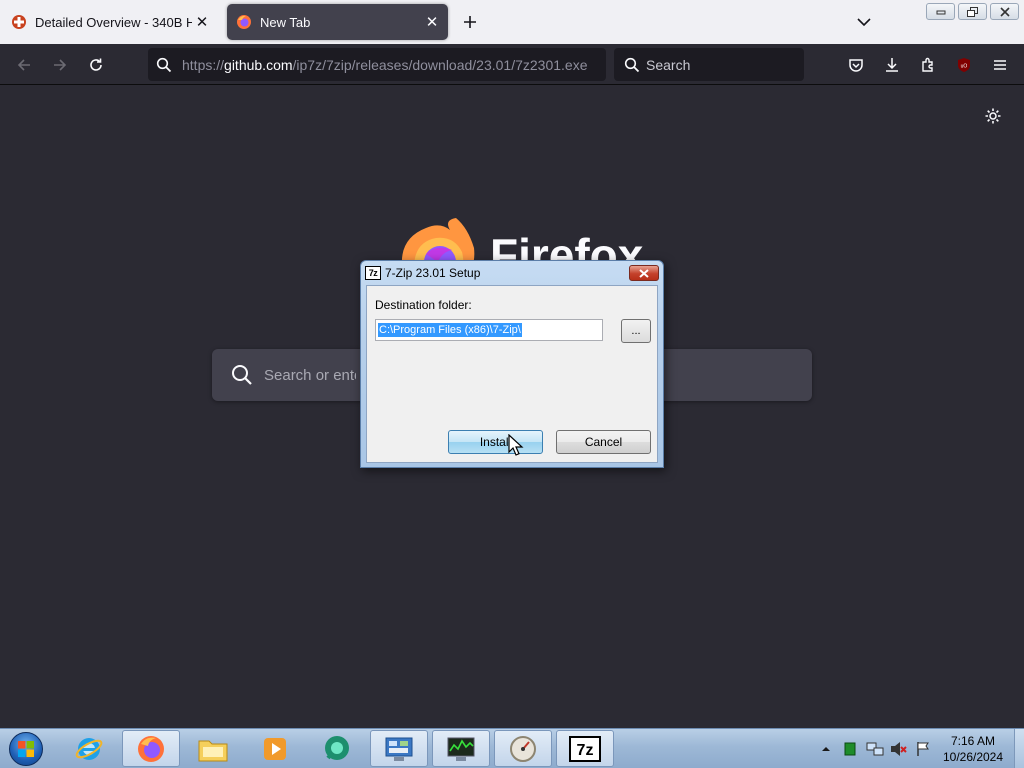 This screenshot has height=768, width=1024. I want to click on start-button, so click(26, 749).